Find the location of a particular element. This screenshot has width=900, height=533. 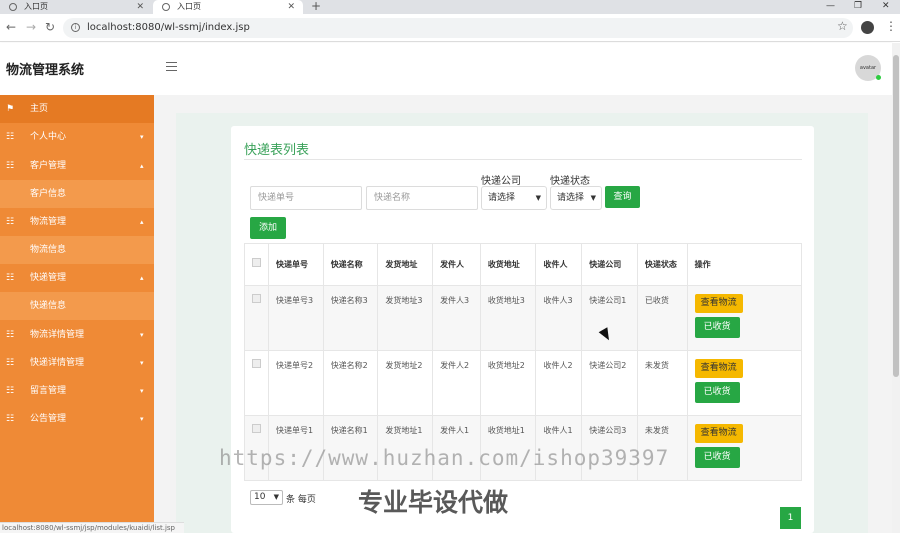

table-cell: 快递公司2 is located at coordinates (609, 383).